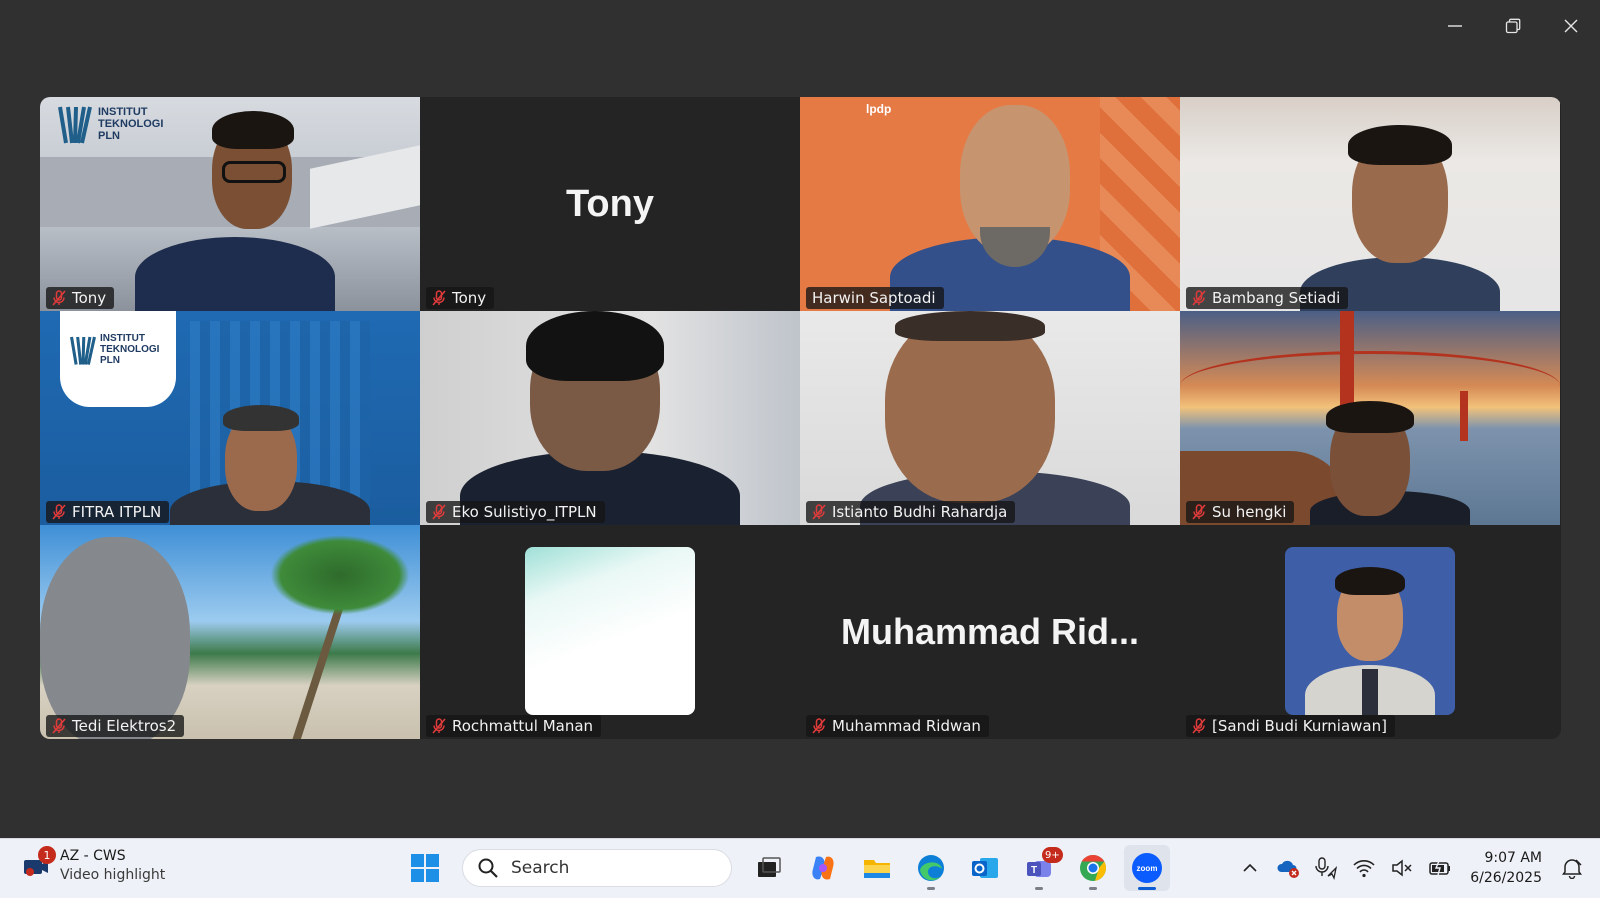  I want to click on svg-text: zoom, so click(1147, 868).